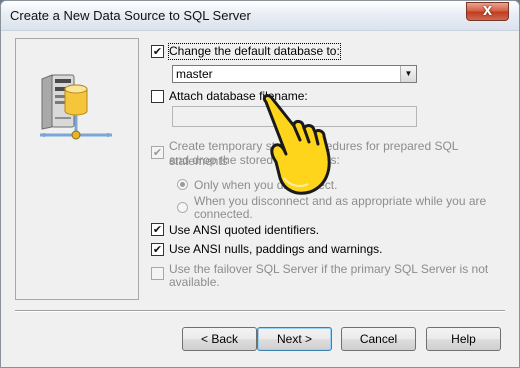 This screenshot has height=368, width=520. Describe the element at coordinates (294, 74) in the screenshot. I see `default-database-combo: master ▼` at that location.